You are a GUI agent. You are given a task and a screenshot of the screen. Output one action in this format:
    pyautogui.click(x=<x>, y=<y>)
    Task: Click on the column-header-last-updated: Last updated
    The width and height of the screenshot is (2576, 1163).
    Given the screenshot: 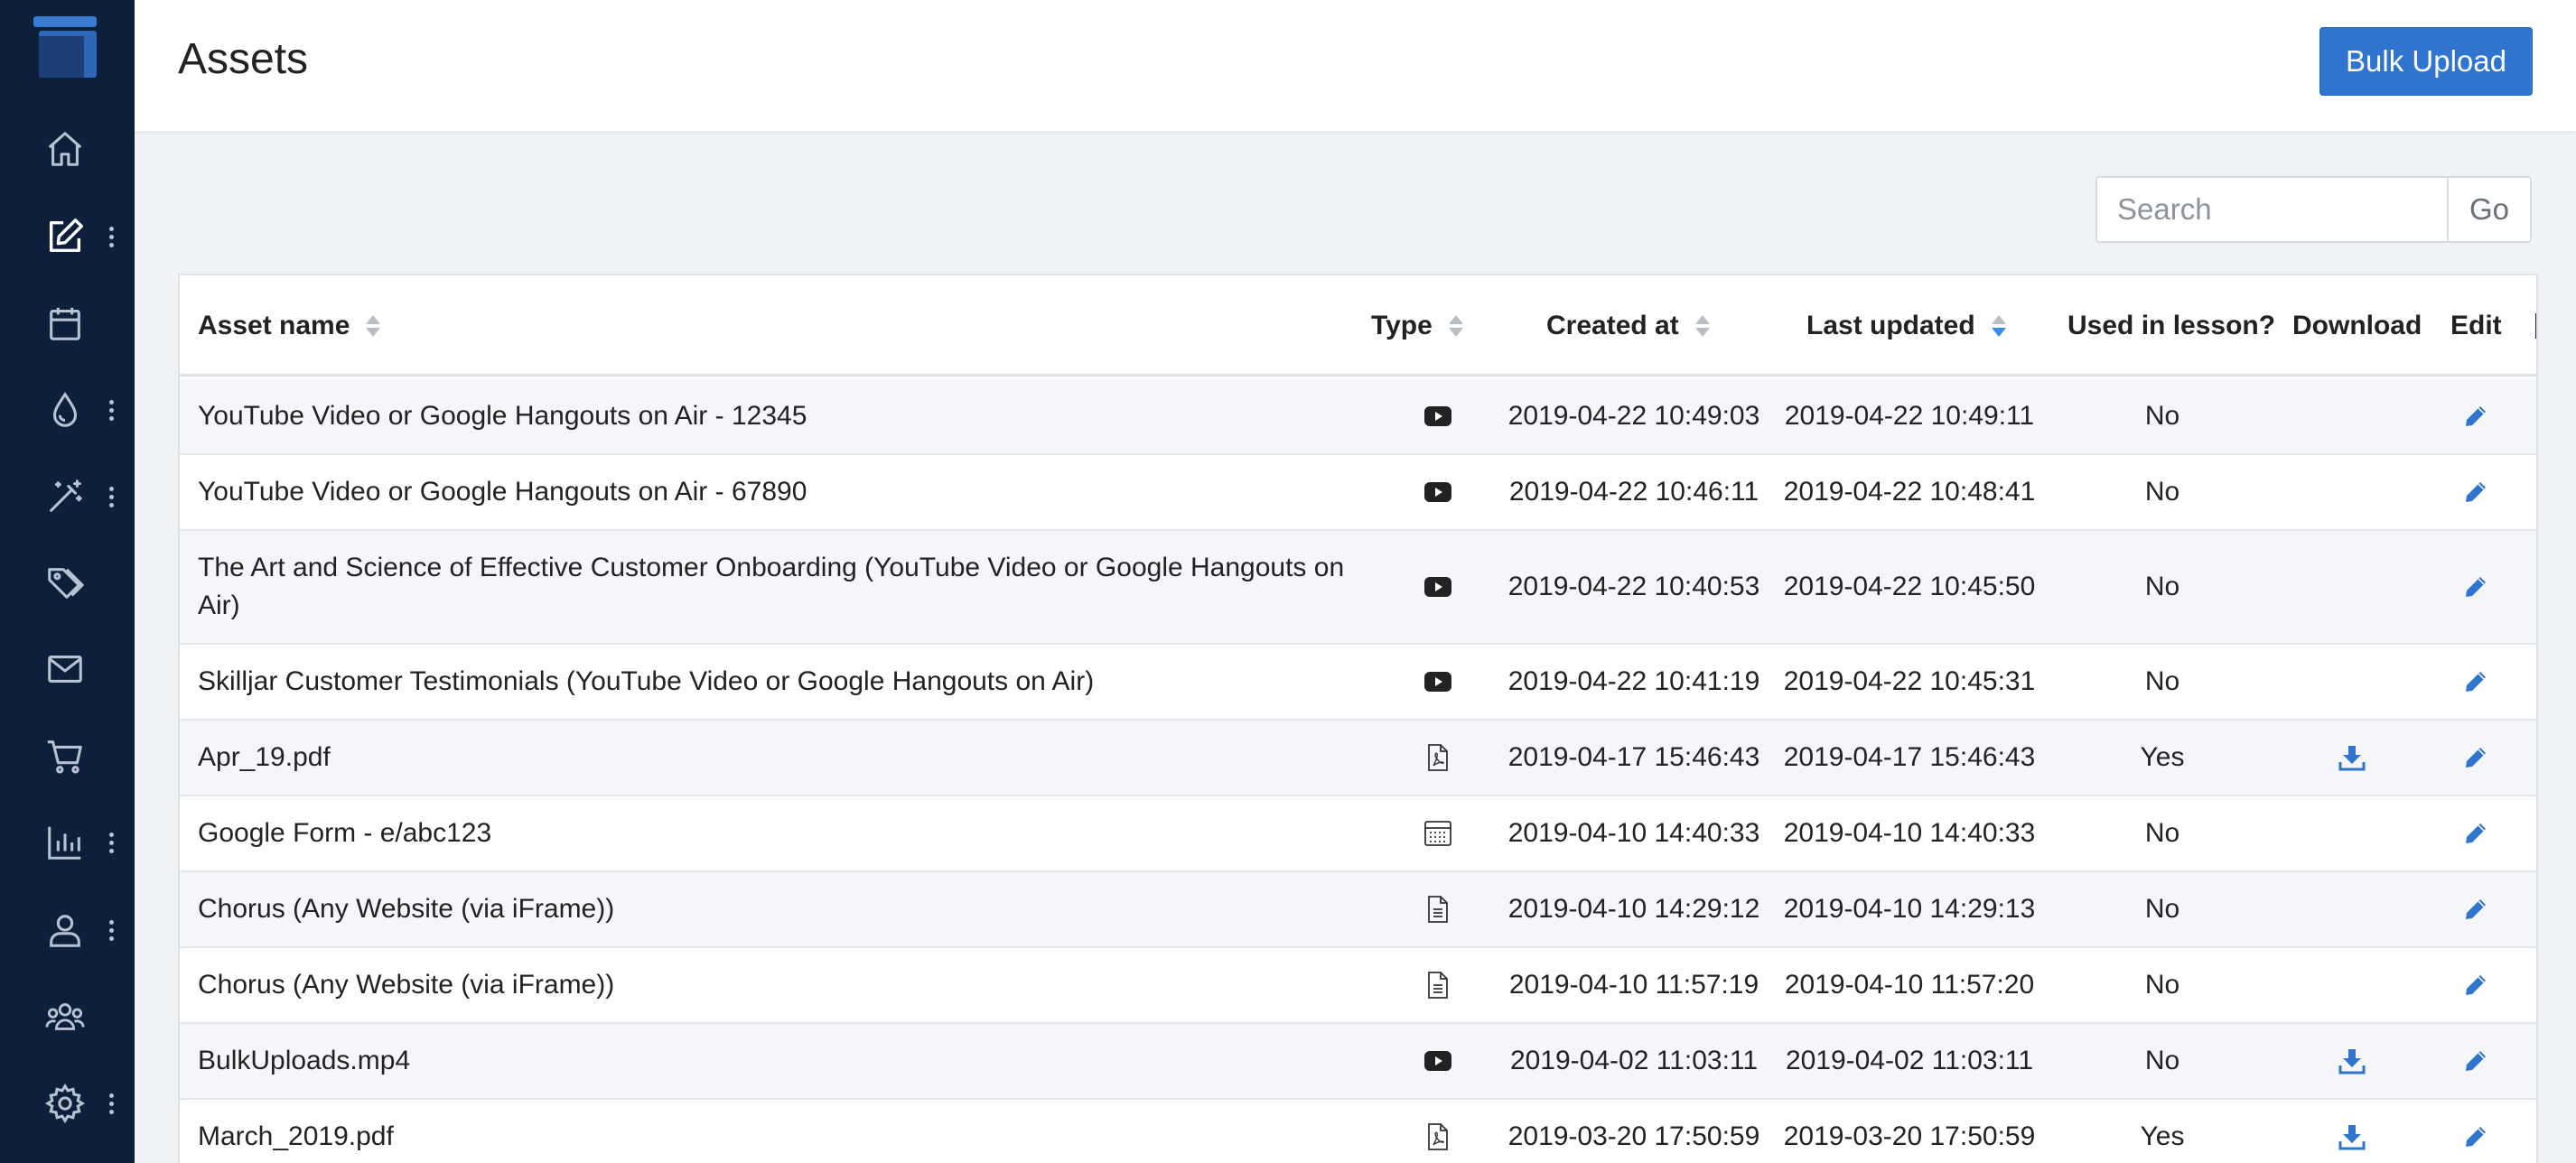 What is the action you would take?
    pyautogui.click(x=1906, y=326)
    